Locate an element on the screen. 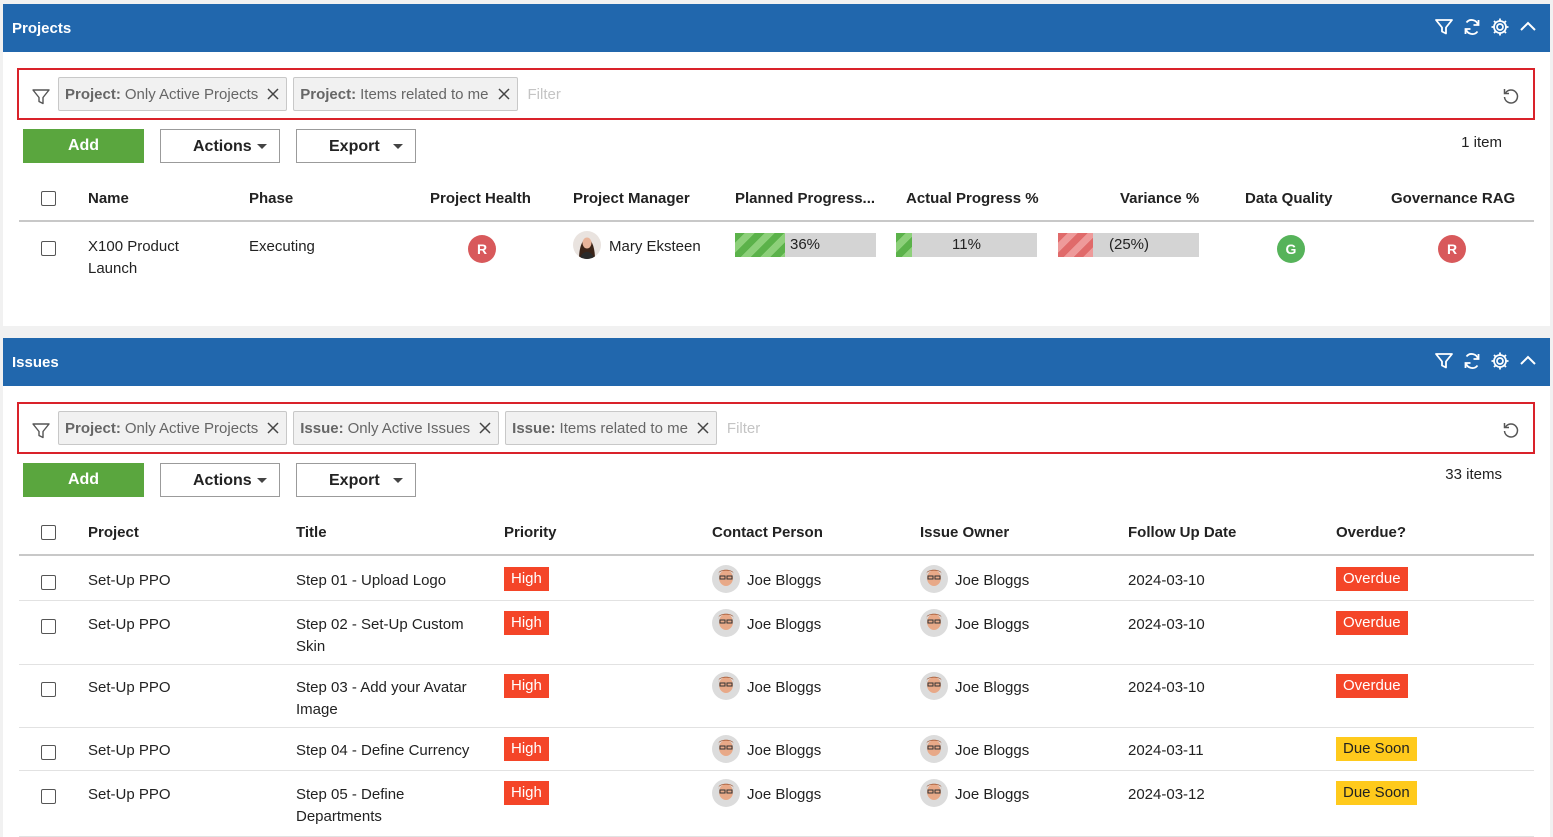 This screenshot has height=837, width=1553. overdue-badge: Overdue is located at coordinates (1372, 579).